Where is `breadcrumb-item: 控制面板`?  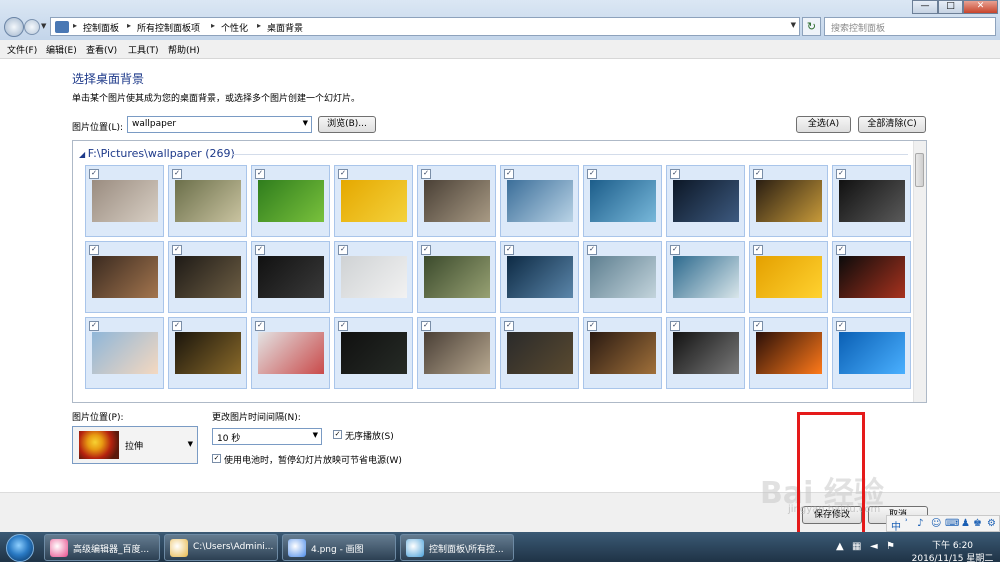
breadcrumb-item: 控制面板 is located at coordinates (101, 27).